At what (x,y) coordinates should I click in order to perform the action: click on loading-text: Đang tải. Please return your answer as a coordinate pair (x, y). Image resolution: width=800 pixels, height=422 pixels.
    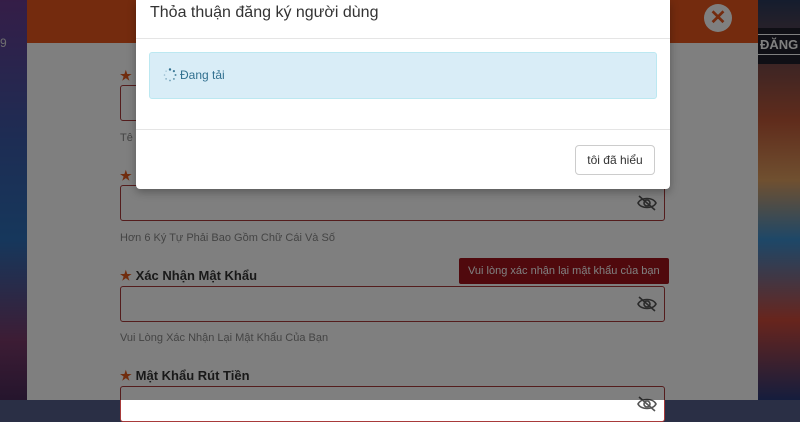
    Looking at the image, I should click on (202, 75).